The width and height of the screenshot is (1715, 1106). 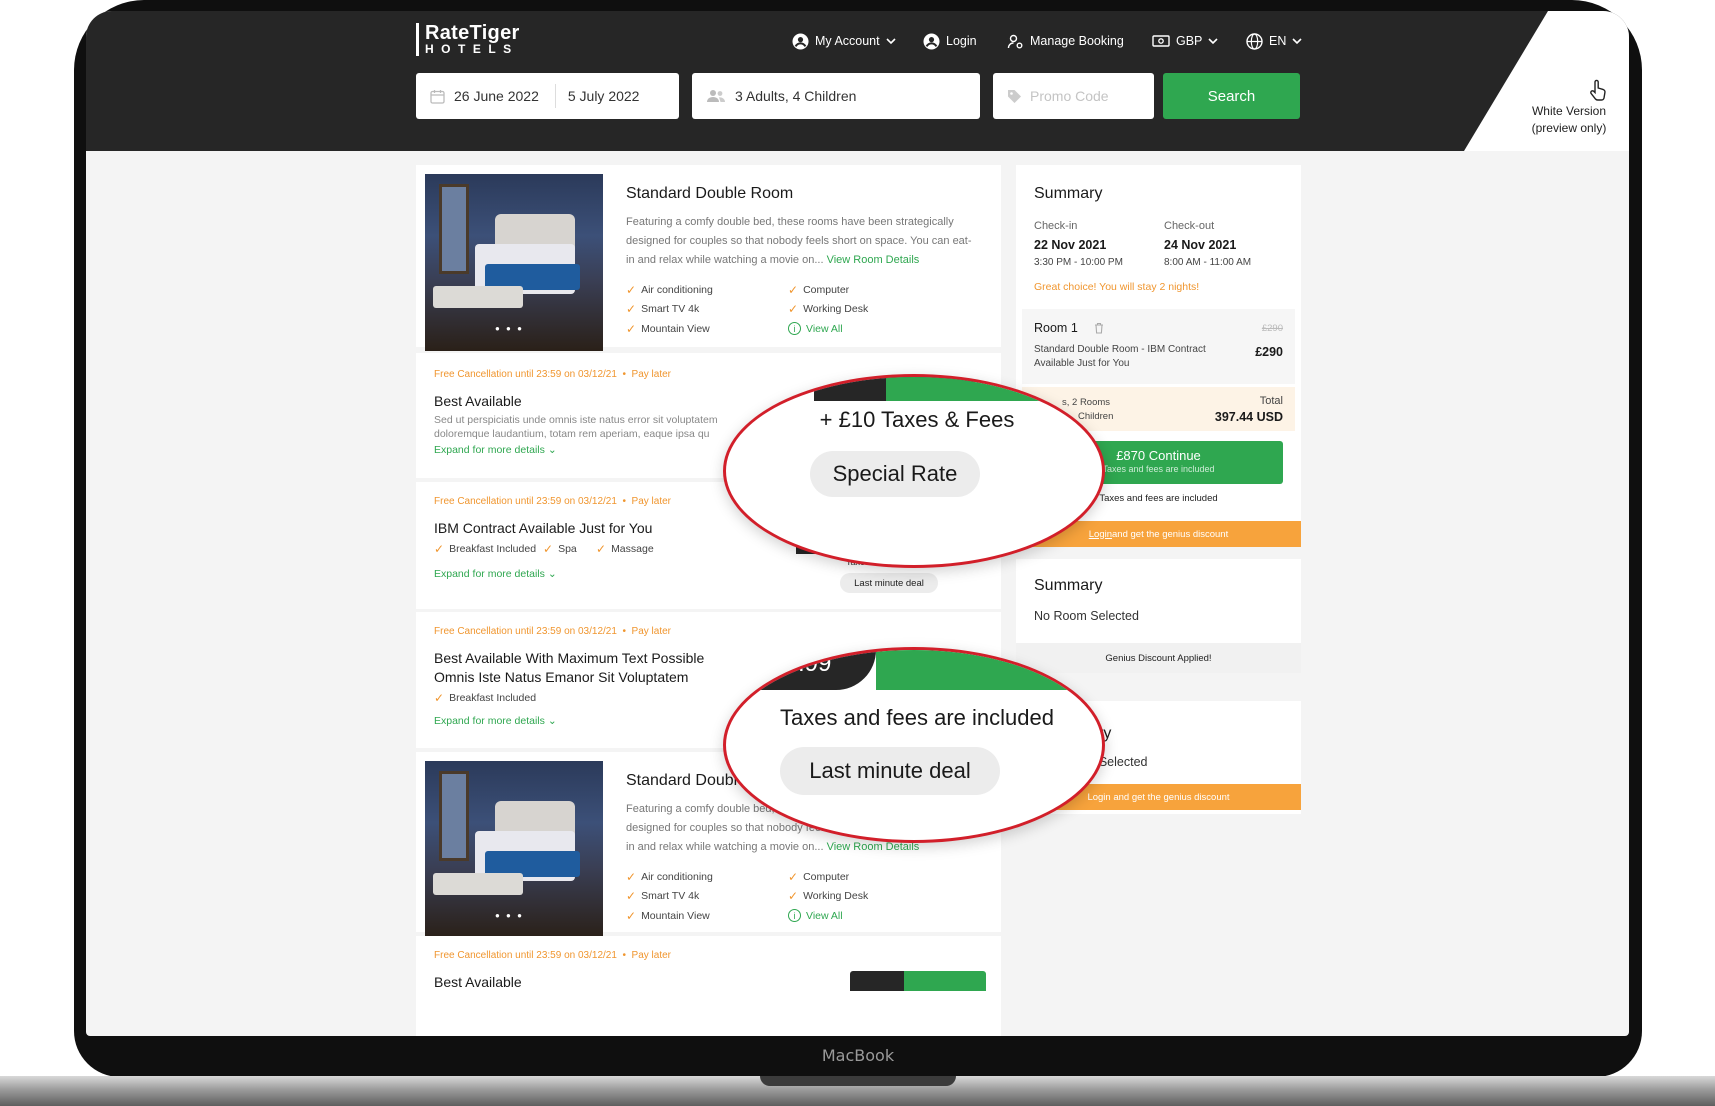 I want to click on white-version-label: White Version (preview only), so click(x=1569, y=120).